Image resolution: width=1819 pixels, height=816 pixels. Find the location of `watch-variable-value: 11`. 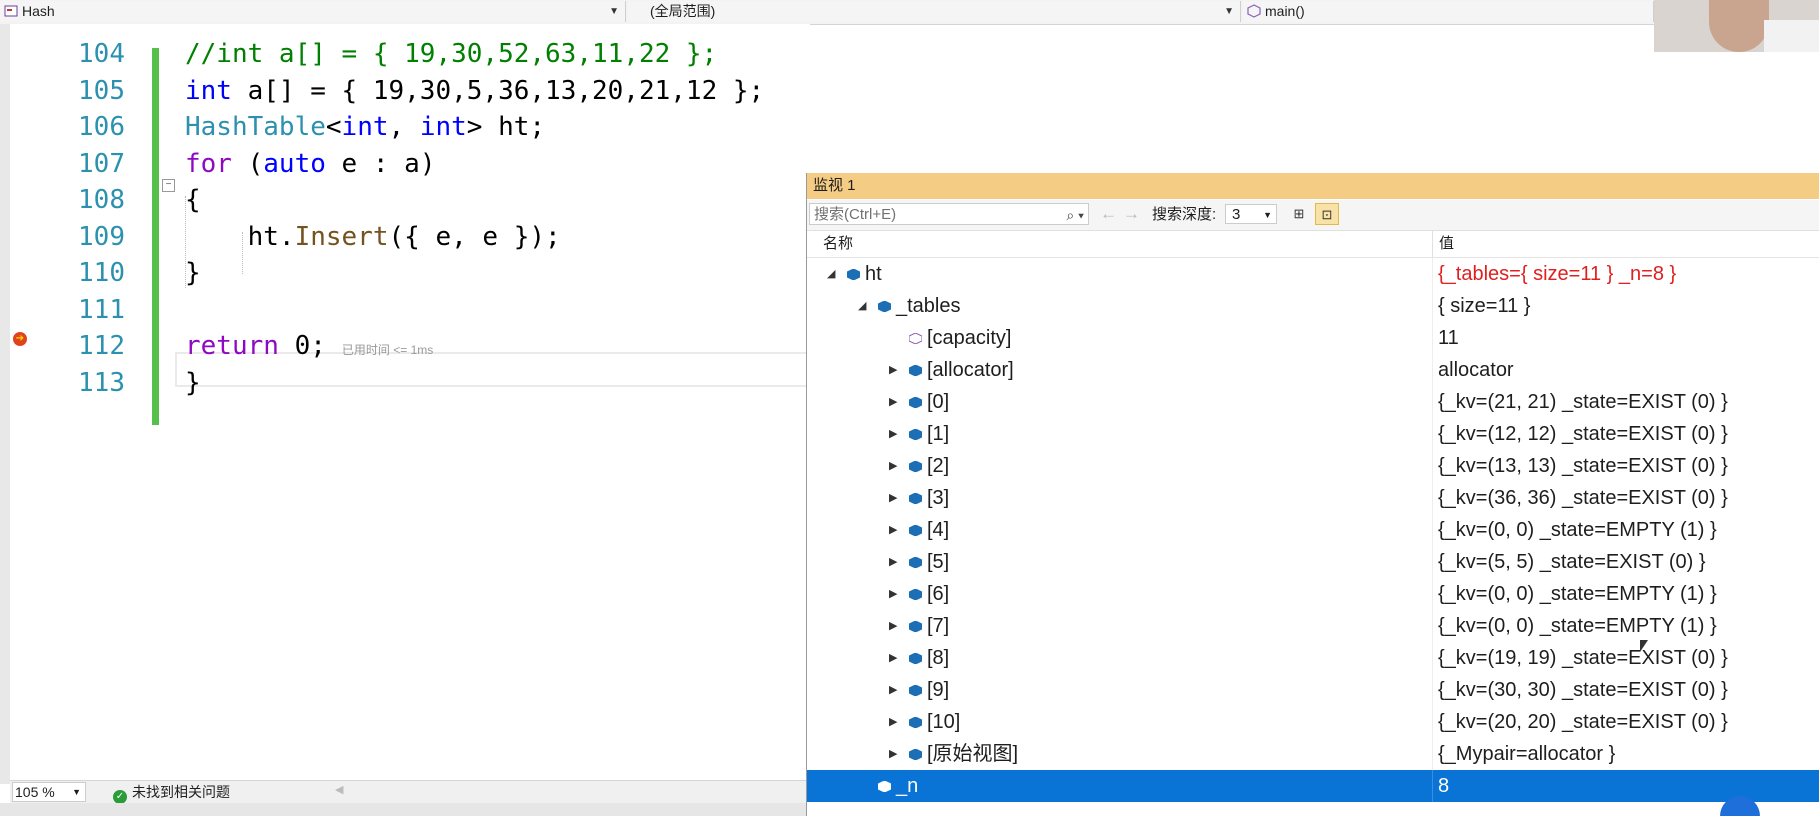

watch-variable-value: 11 is located at coordinates (1448, 338).